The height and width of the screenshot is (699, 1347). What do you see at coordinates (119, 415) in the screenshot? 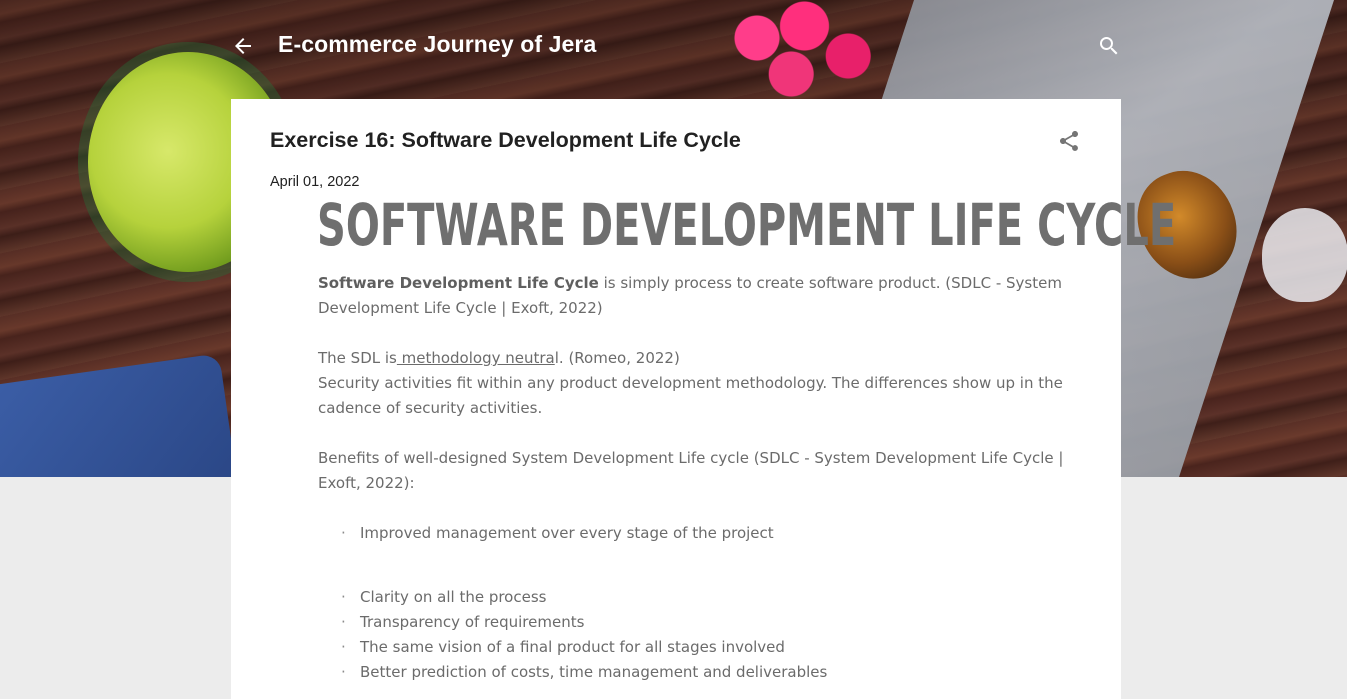
I see `wallet-decoration` at bounding box center [119, 415].